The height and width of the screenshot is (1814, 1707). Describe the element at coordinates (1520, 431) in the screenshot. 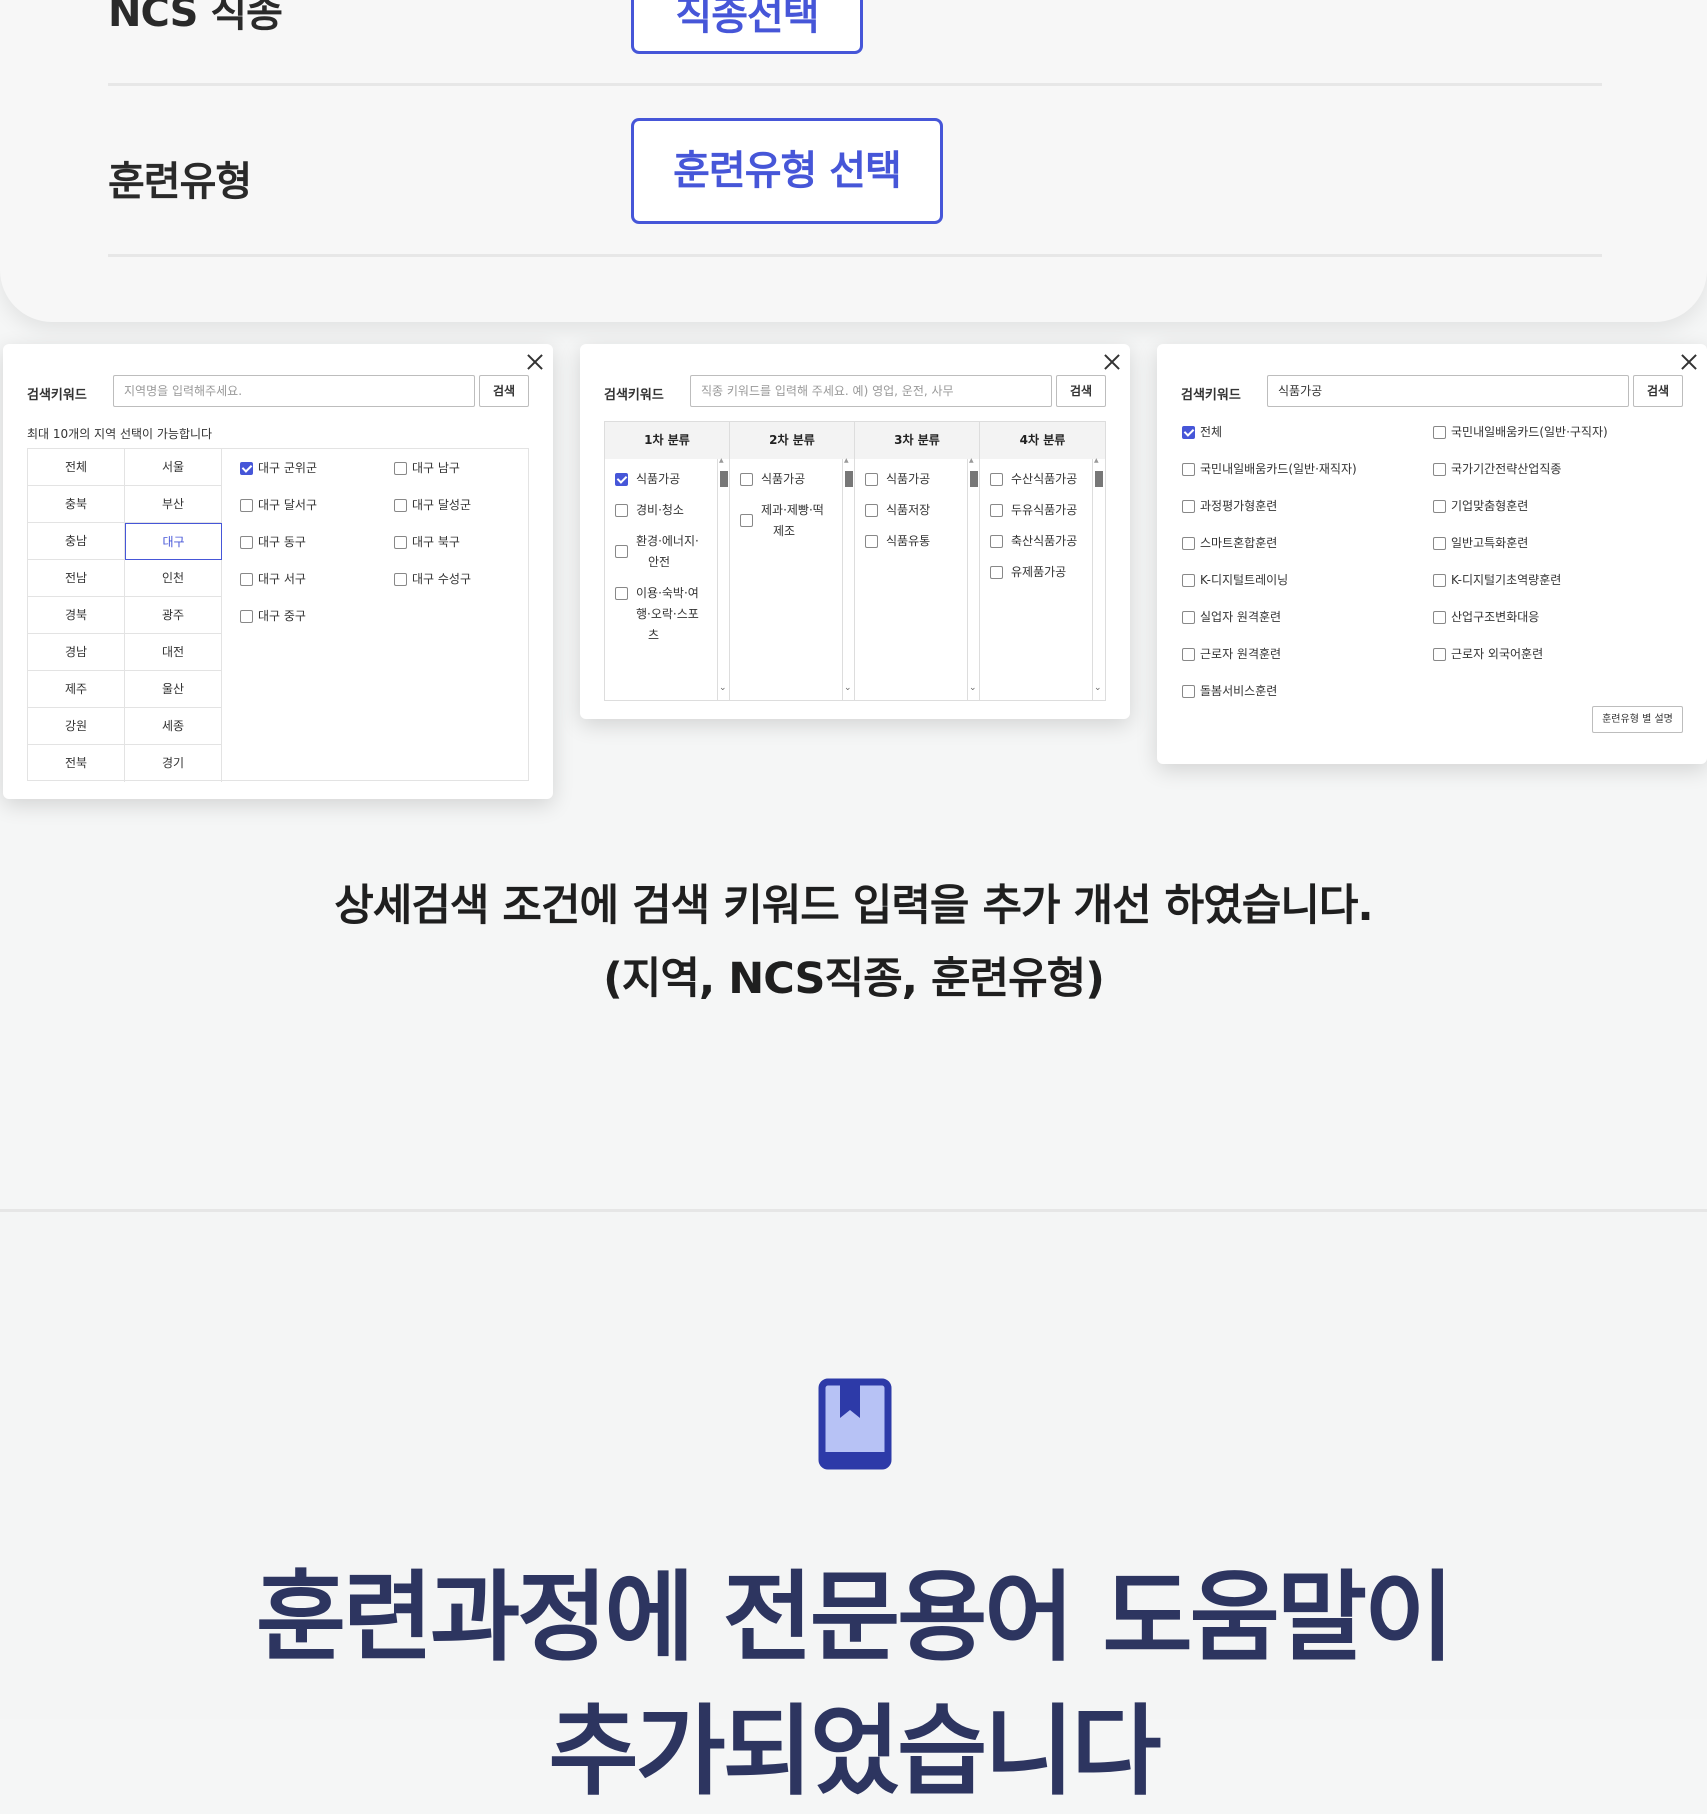

I see `training-type-option: 국민내일배움카드(일반·구직자)` at that location.